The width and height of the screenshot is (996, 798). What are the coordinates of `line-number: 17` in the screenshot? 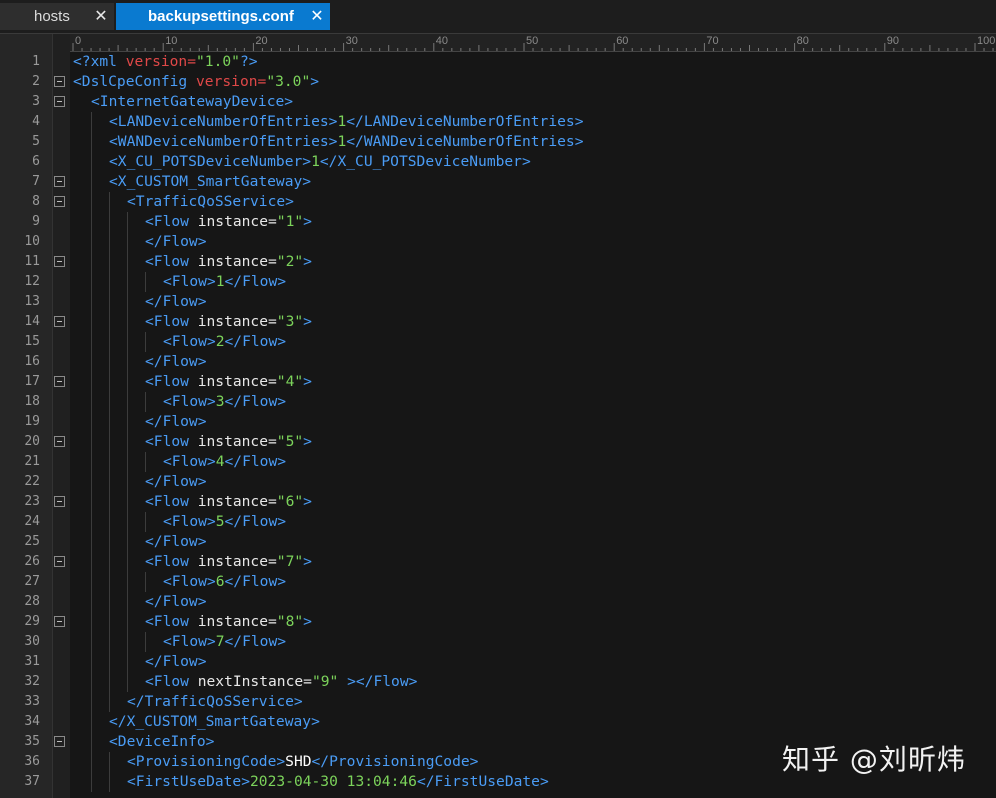 It's located at (32, 381).